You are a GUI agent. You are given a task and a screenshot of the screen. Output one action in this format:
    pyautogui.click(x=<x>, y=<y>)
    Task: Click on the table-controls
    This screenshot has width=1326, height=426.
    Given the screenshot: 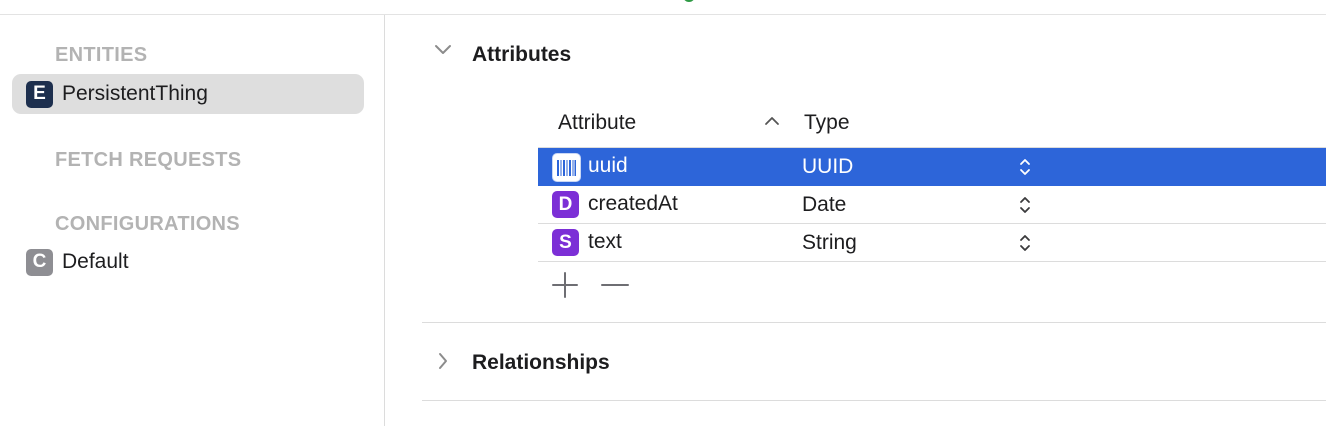 What is the action you would take?
    pyautogui.click(x=932, y=284)
    